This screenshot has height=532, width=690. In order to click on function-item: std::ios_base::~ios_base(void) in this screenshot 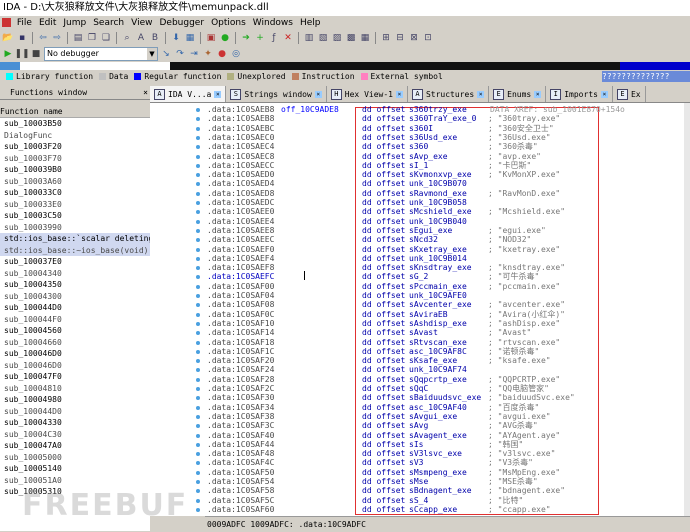, I will do `click(75, 250)`.